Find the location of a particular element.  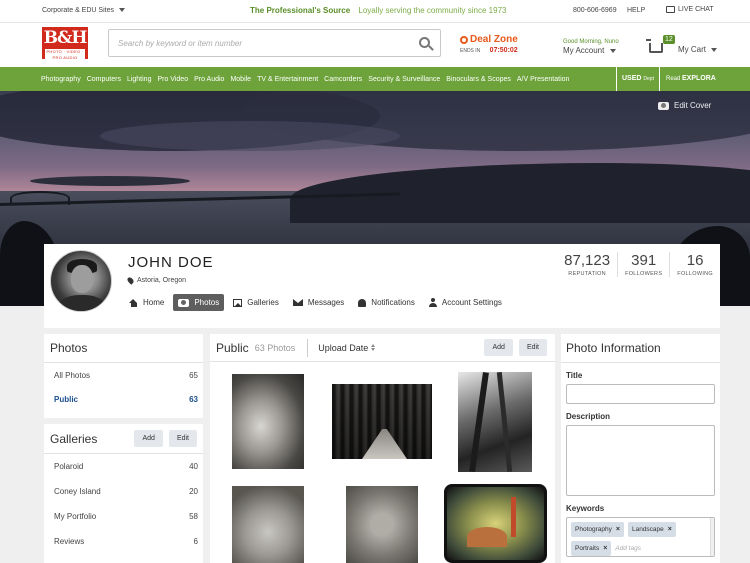

list-item-public: Public 63 is located at coordinates (123, 399).